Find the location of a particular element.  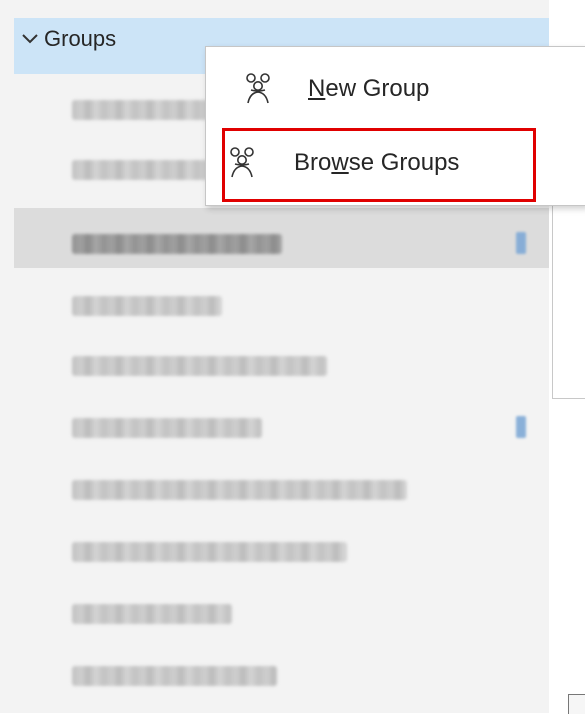

chevron-down-icon is located at coordinates (30, 39).